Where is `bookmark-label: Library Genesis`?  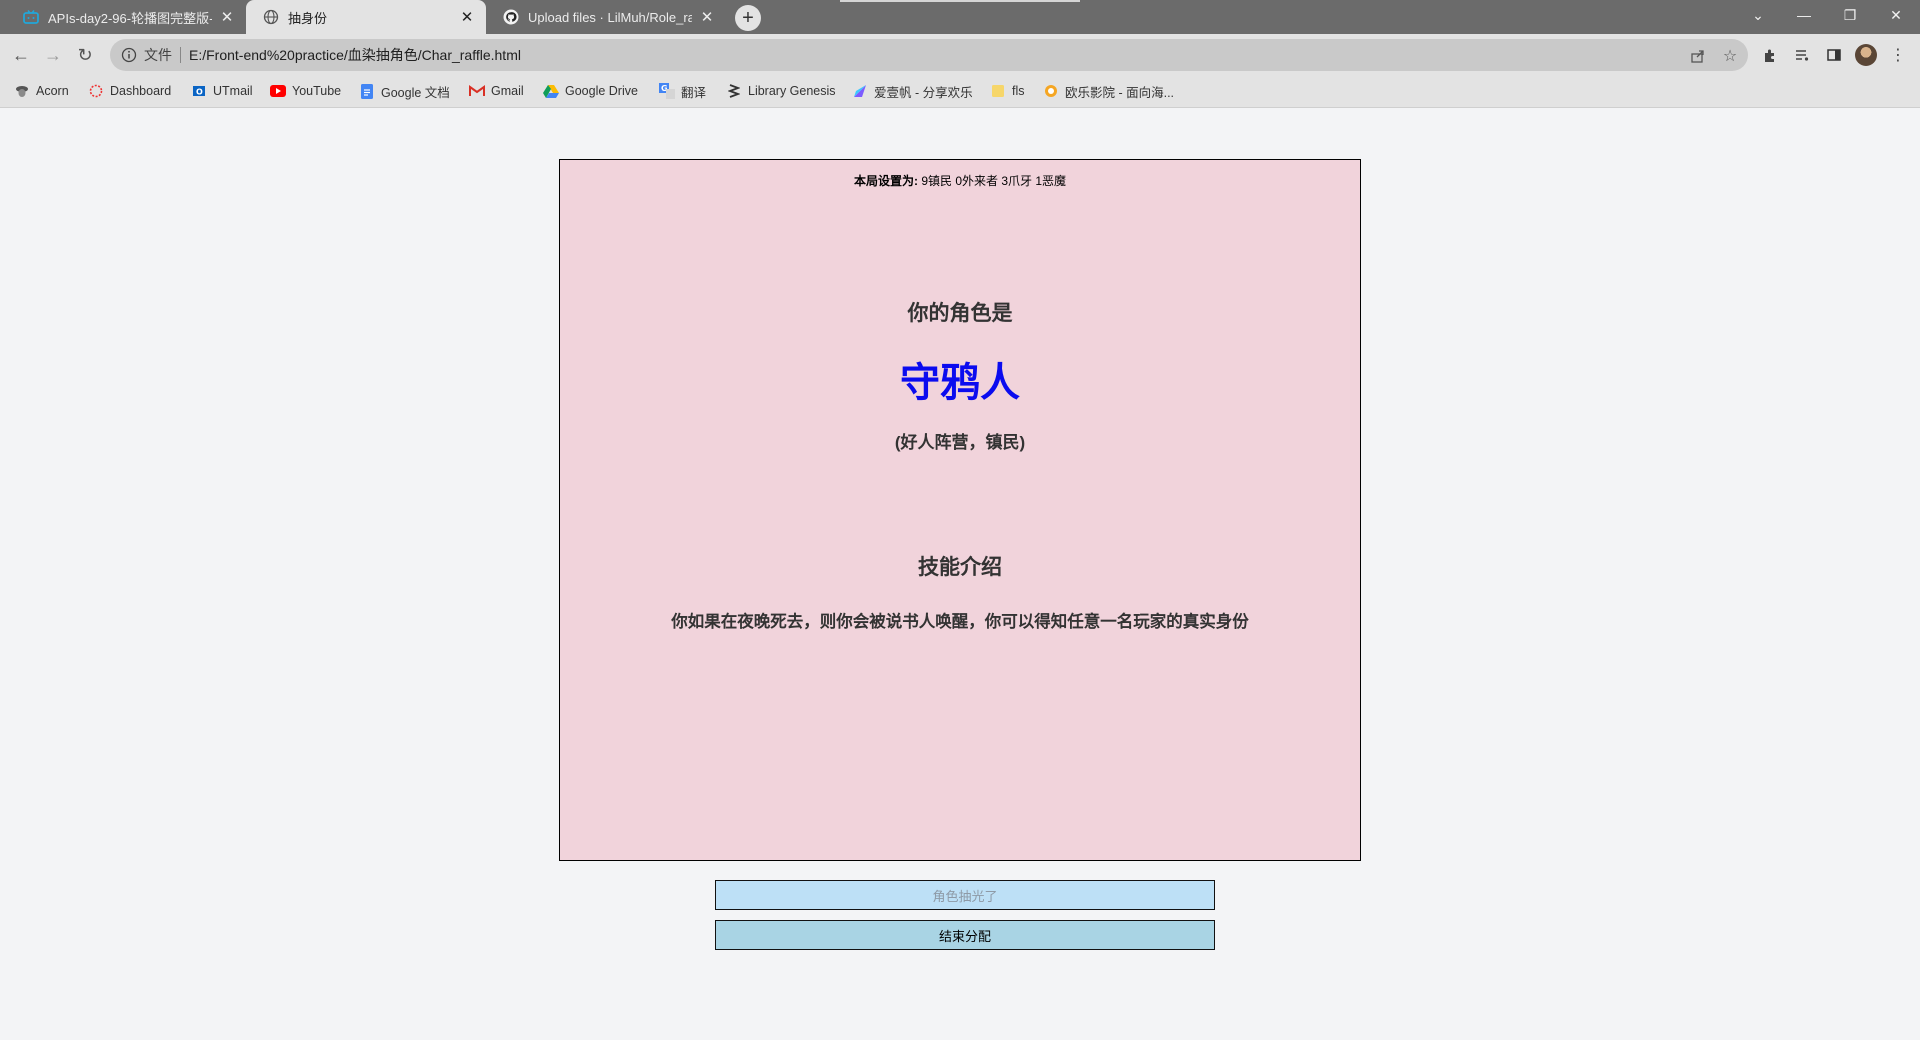
bookmark-label: Library Genesis is located at coordinates (792, 91).